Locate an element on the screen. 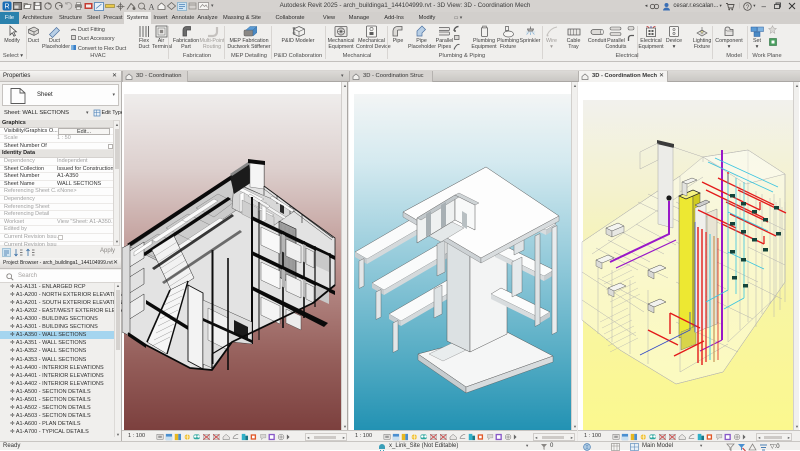 This screenshot has height=451, width=800. svg-text: A is located at coordinates (152, 6).